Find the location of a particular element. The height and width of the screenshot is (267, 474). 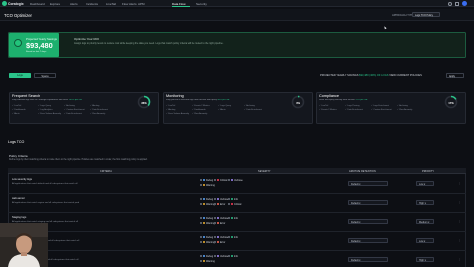

severity-color-dot is located at coordinates (231, 180).